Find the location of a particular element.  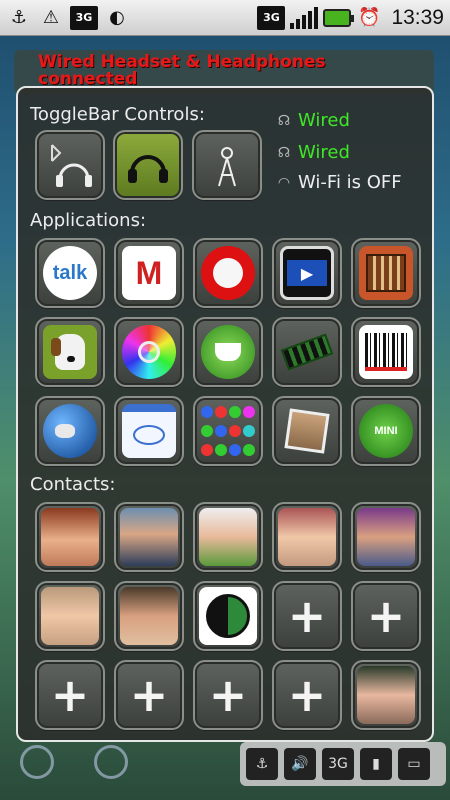

app-calendar is located at coordinates (149, 431).